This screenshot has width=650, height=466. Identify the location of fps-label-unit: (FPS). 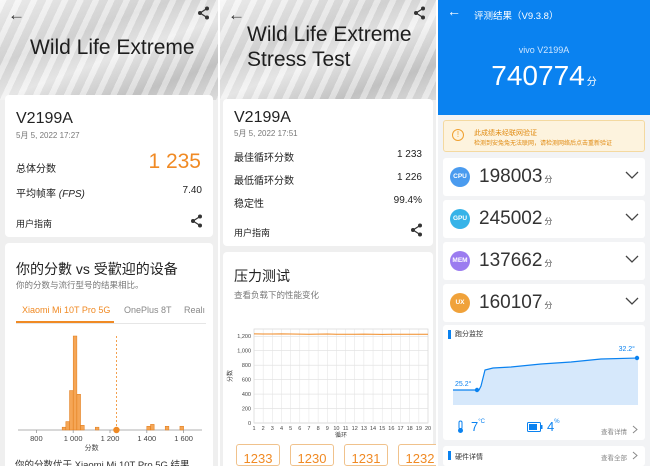
(71, 194).